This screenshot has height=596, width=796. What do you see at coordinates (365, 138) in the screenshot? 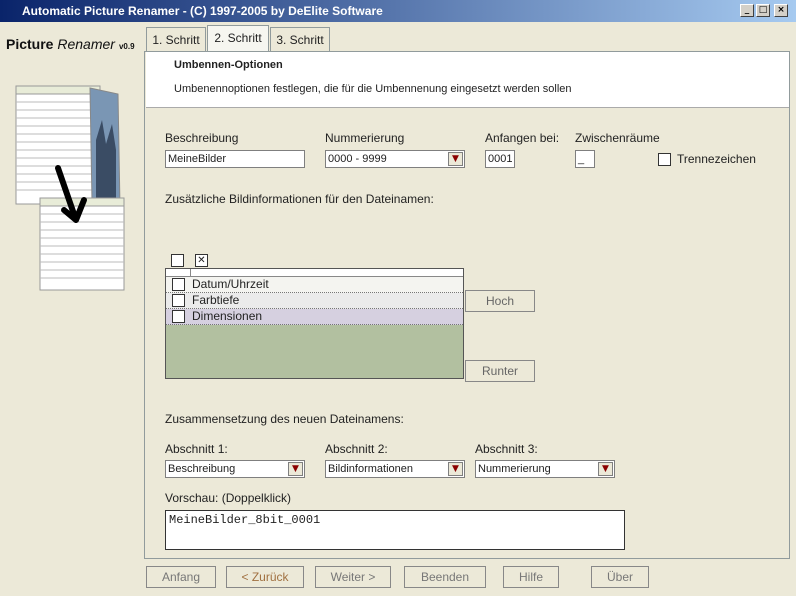
I see `nummerierung-label: Nummerierung` at bounding box center [365, 138].